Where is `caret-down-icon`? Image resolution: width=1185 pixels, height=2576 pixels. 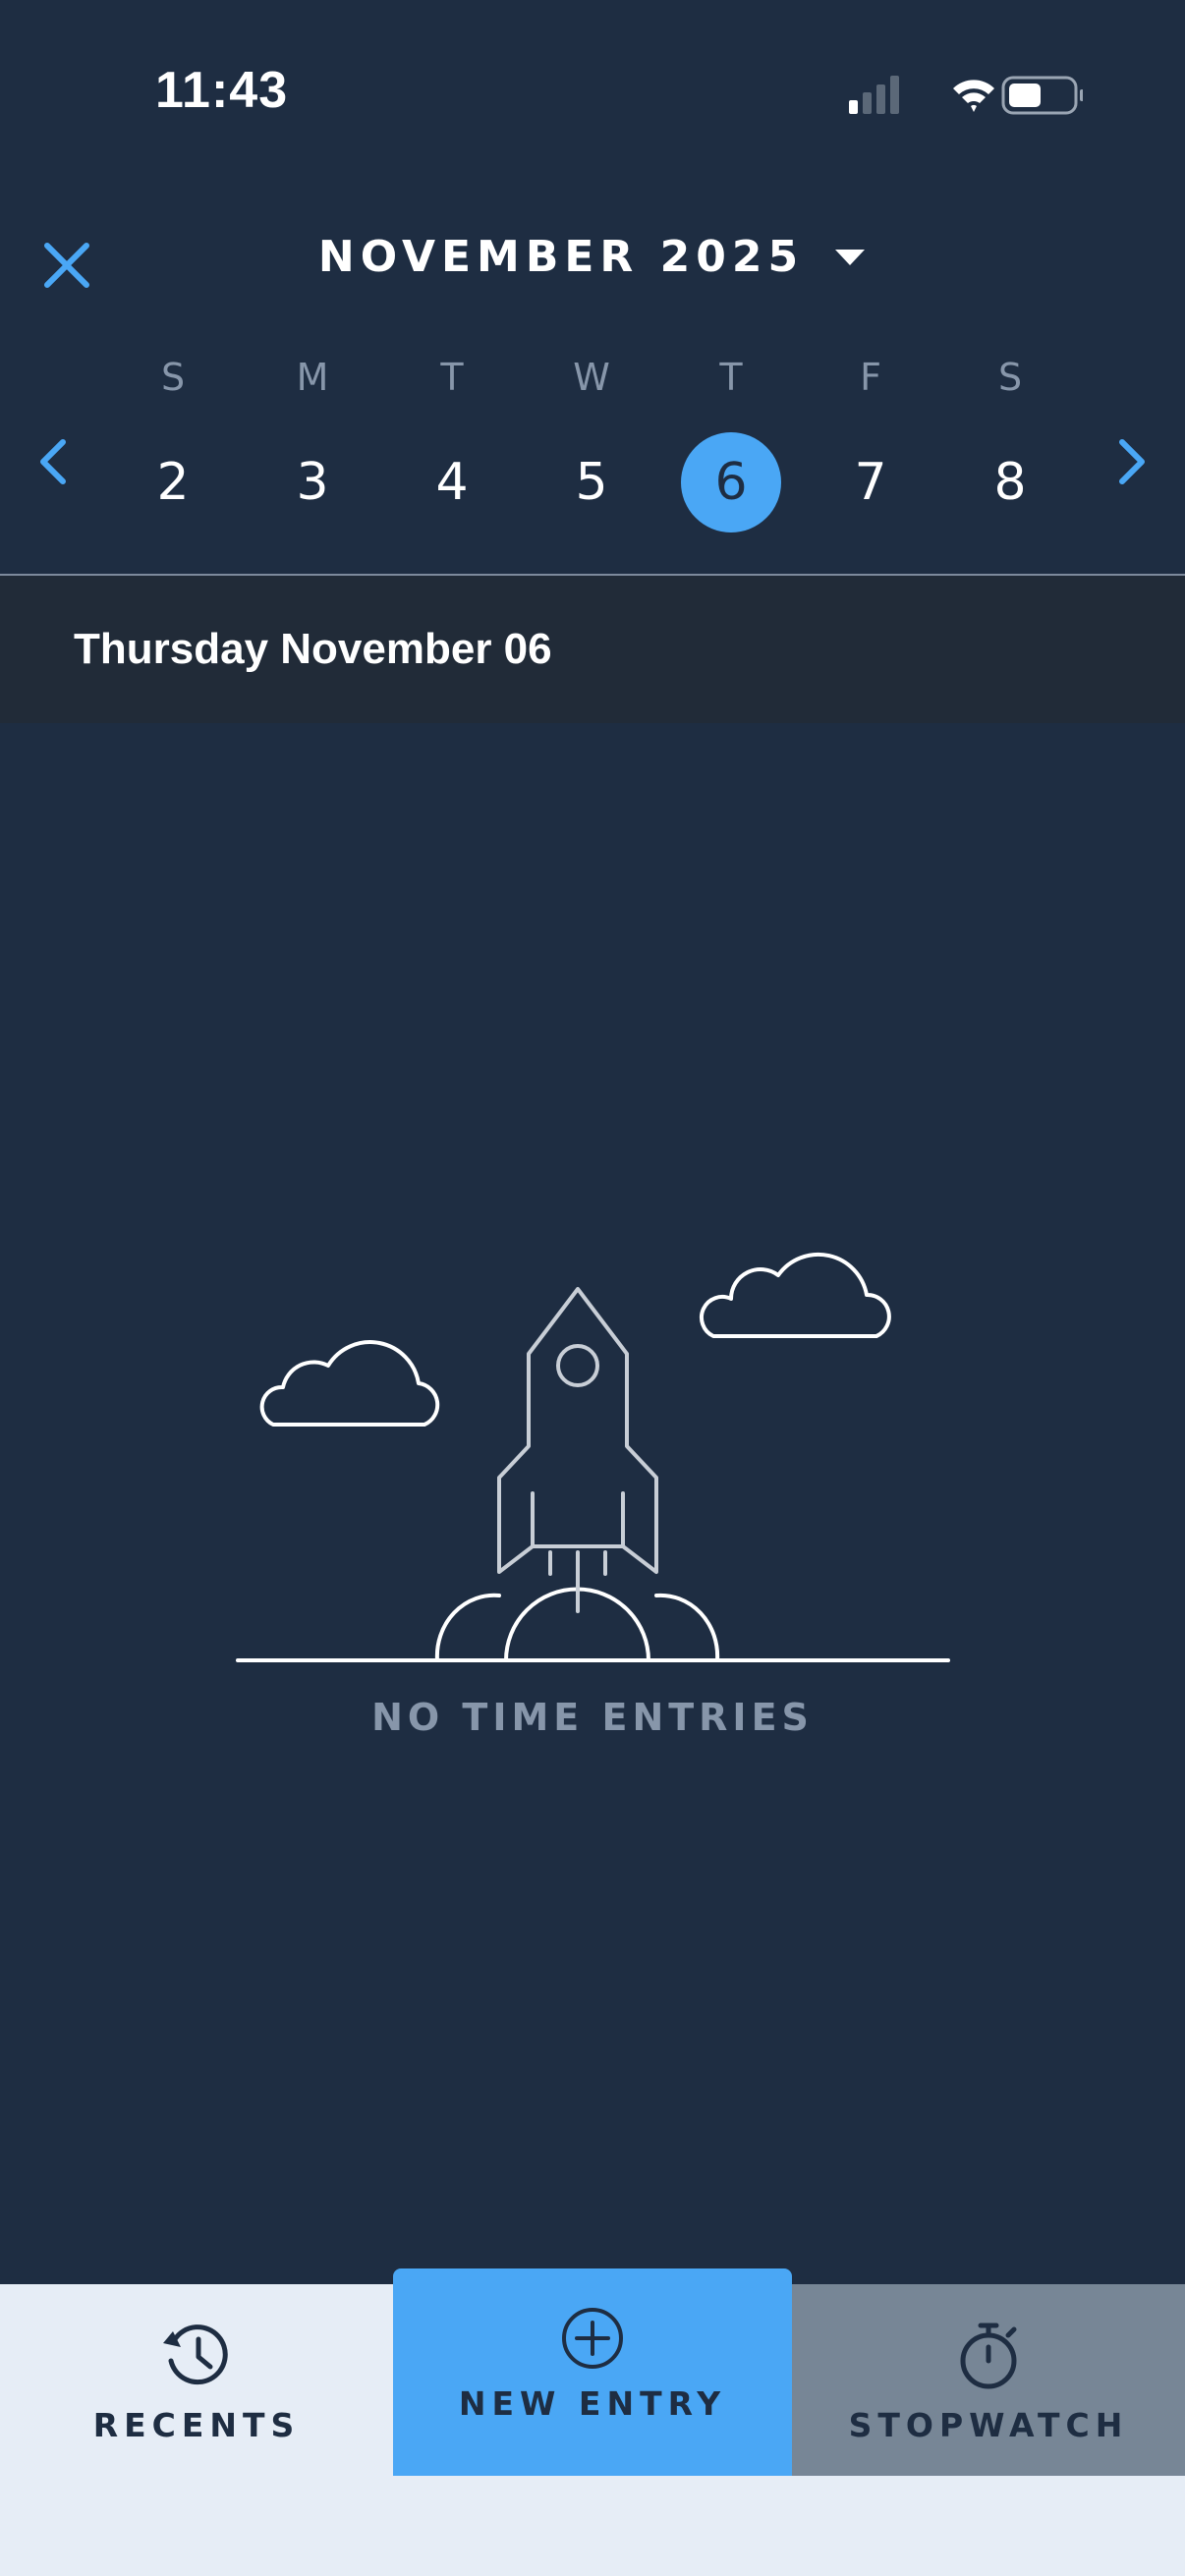 caret-down-icon is located at coordinates (850, 257).